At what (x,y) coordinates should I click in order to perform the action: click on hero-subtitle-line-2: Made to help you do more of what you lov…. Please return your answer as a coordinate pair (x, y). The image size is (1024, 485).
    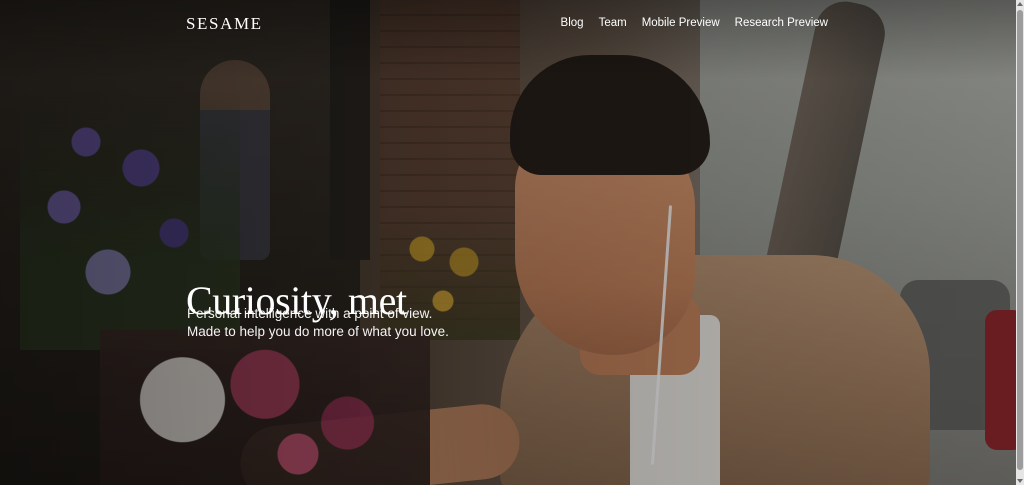
    Looking at the image, I should click on (318, 331).